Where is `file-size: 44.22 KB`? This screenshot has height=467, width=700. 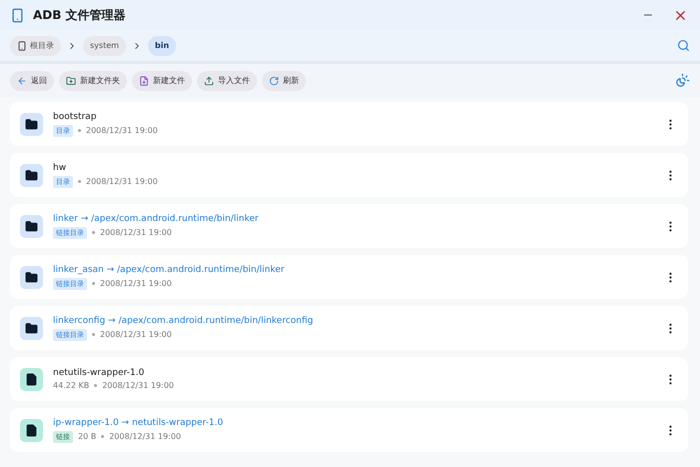 file-size: 44.22 KB is located at coordinates (71, 385).